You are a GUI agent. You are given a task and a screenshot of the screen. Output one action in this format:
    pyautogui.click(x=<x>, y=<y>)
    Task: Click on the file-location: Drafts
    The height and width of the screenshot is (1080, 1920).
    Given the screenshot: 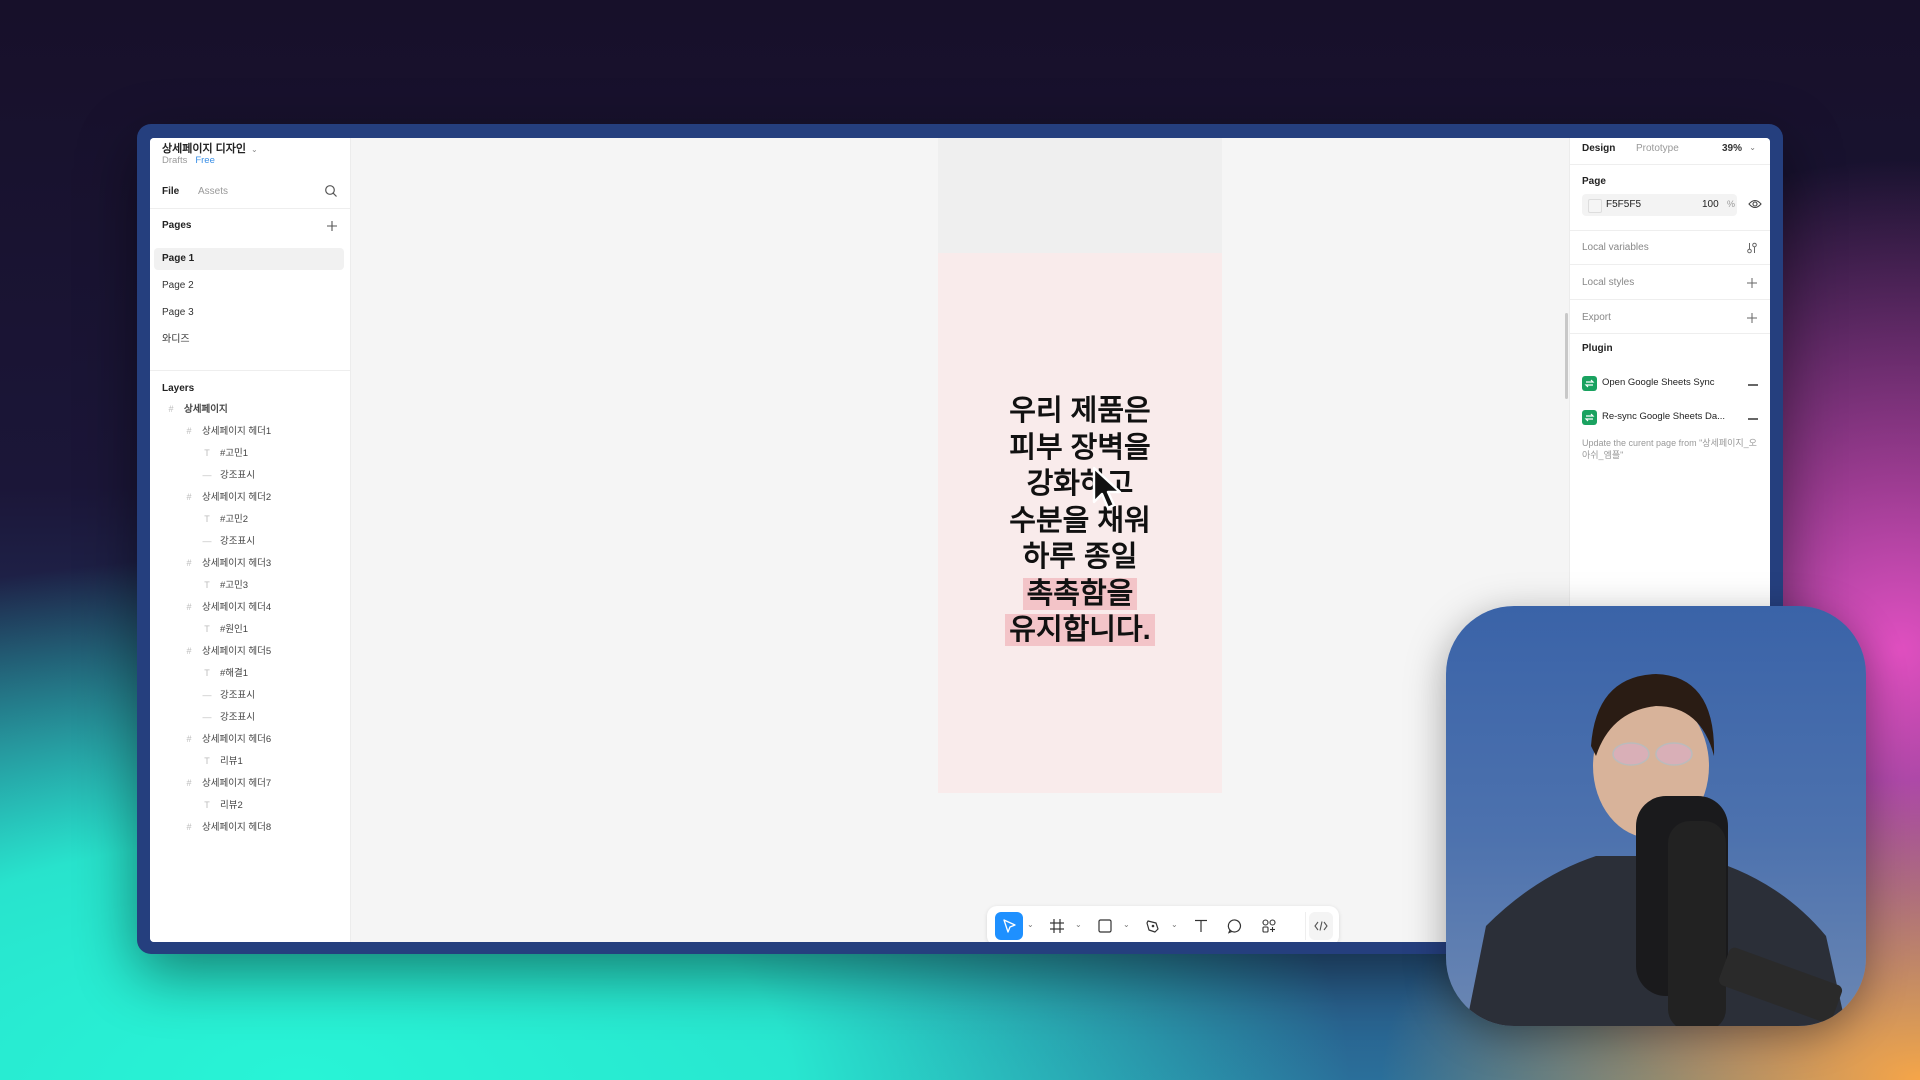 What is the action you would take?
    pyautogui.click(x=174, y=160)
    